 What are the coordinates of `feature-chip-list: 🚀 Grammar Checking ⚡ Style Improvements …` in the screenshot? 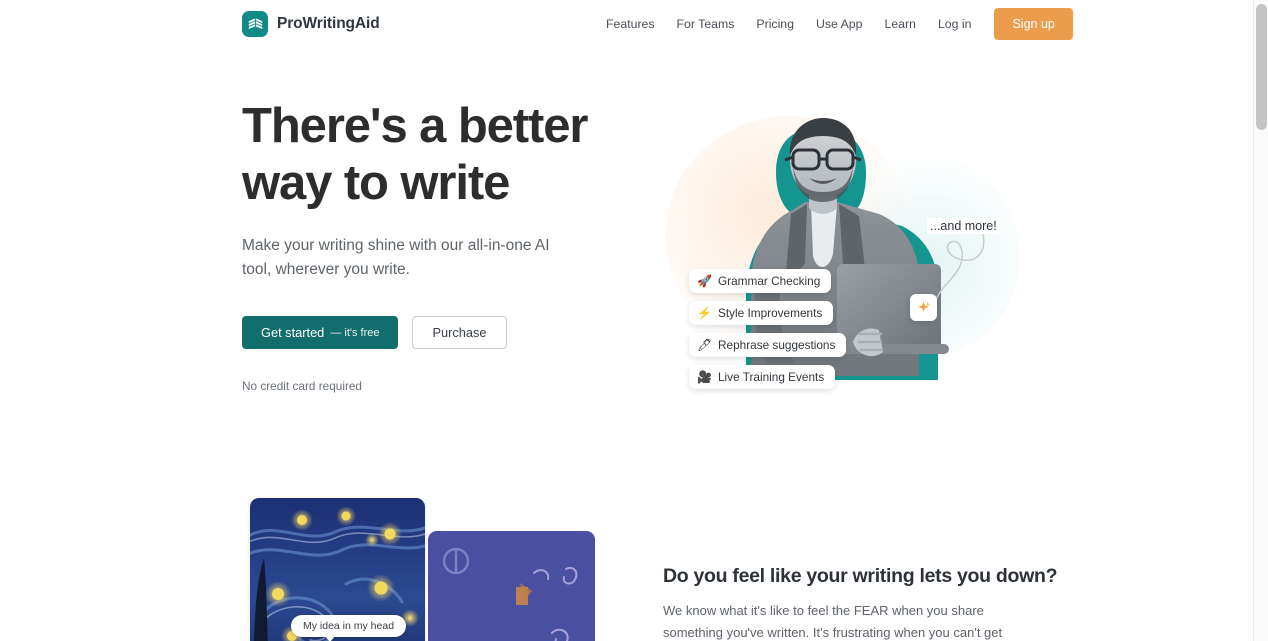 It's located at (789, 333).